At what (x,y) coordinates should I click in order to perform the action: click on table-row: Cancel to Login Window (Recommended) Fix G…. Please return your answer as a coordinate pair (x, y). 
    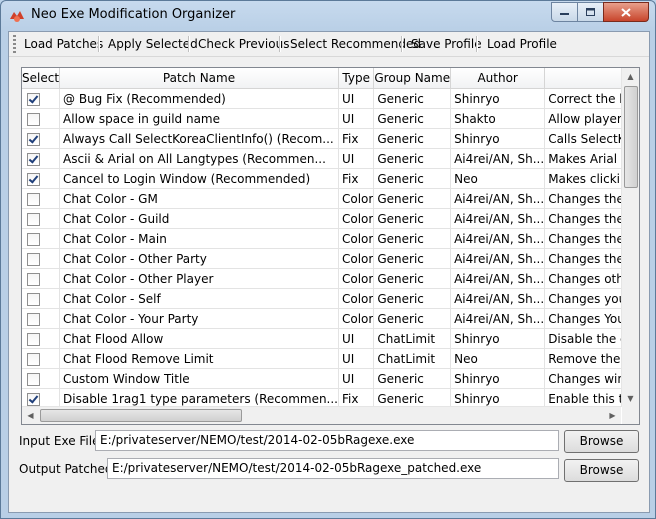
    Looking at the image, I should click on (321, 178).